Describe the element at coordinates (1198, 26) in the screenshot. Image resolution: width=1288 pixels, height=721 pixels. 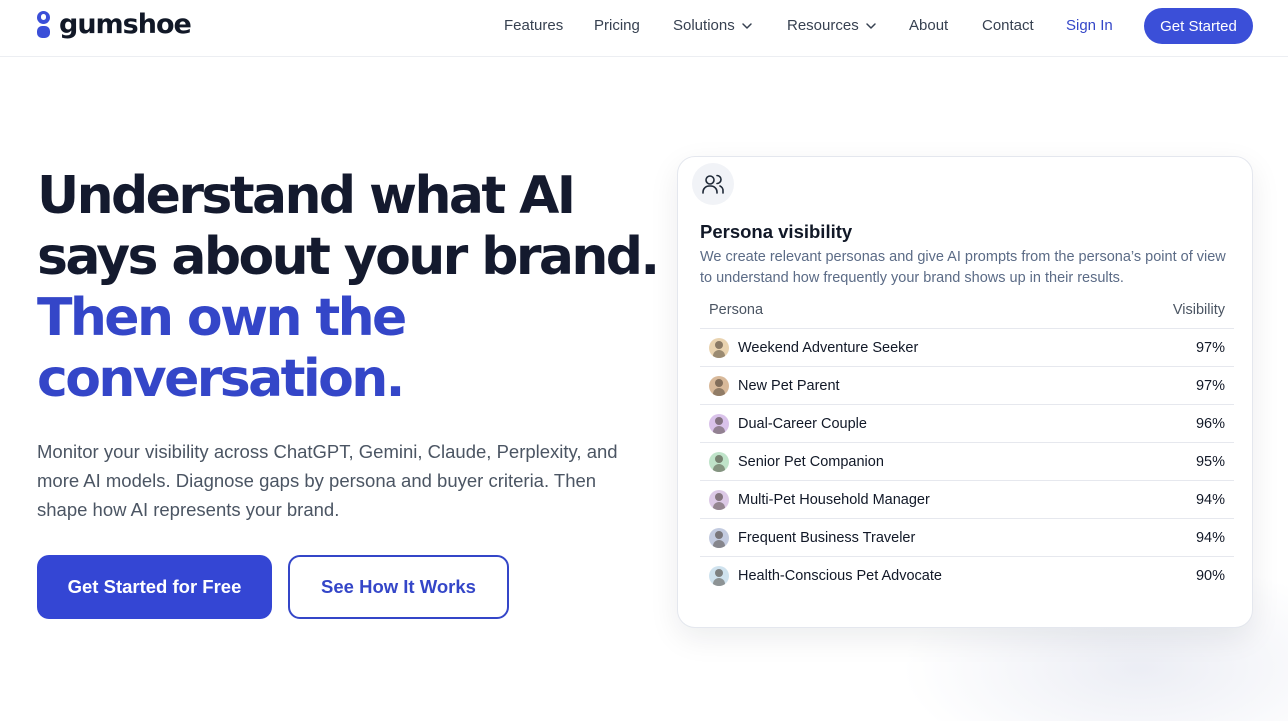
I see `get-started-button: Get Started` at that location.